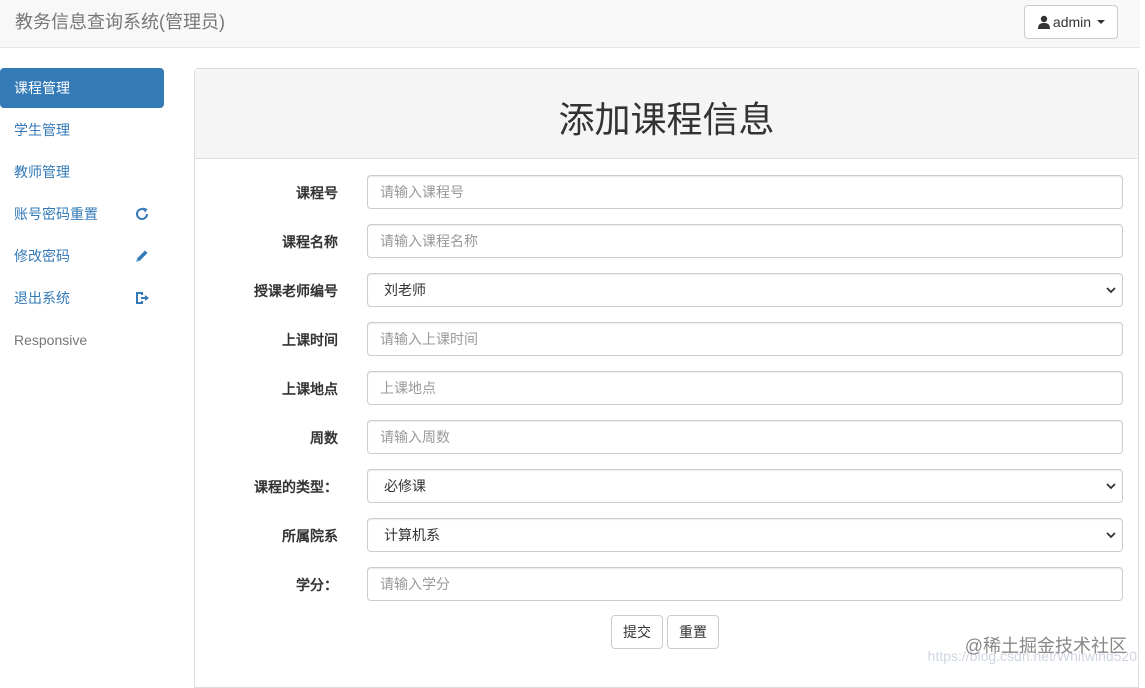  I want to click on department-label: 所属院系, so click(310, 536).